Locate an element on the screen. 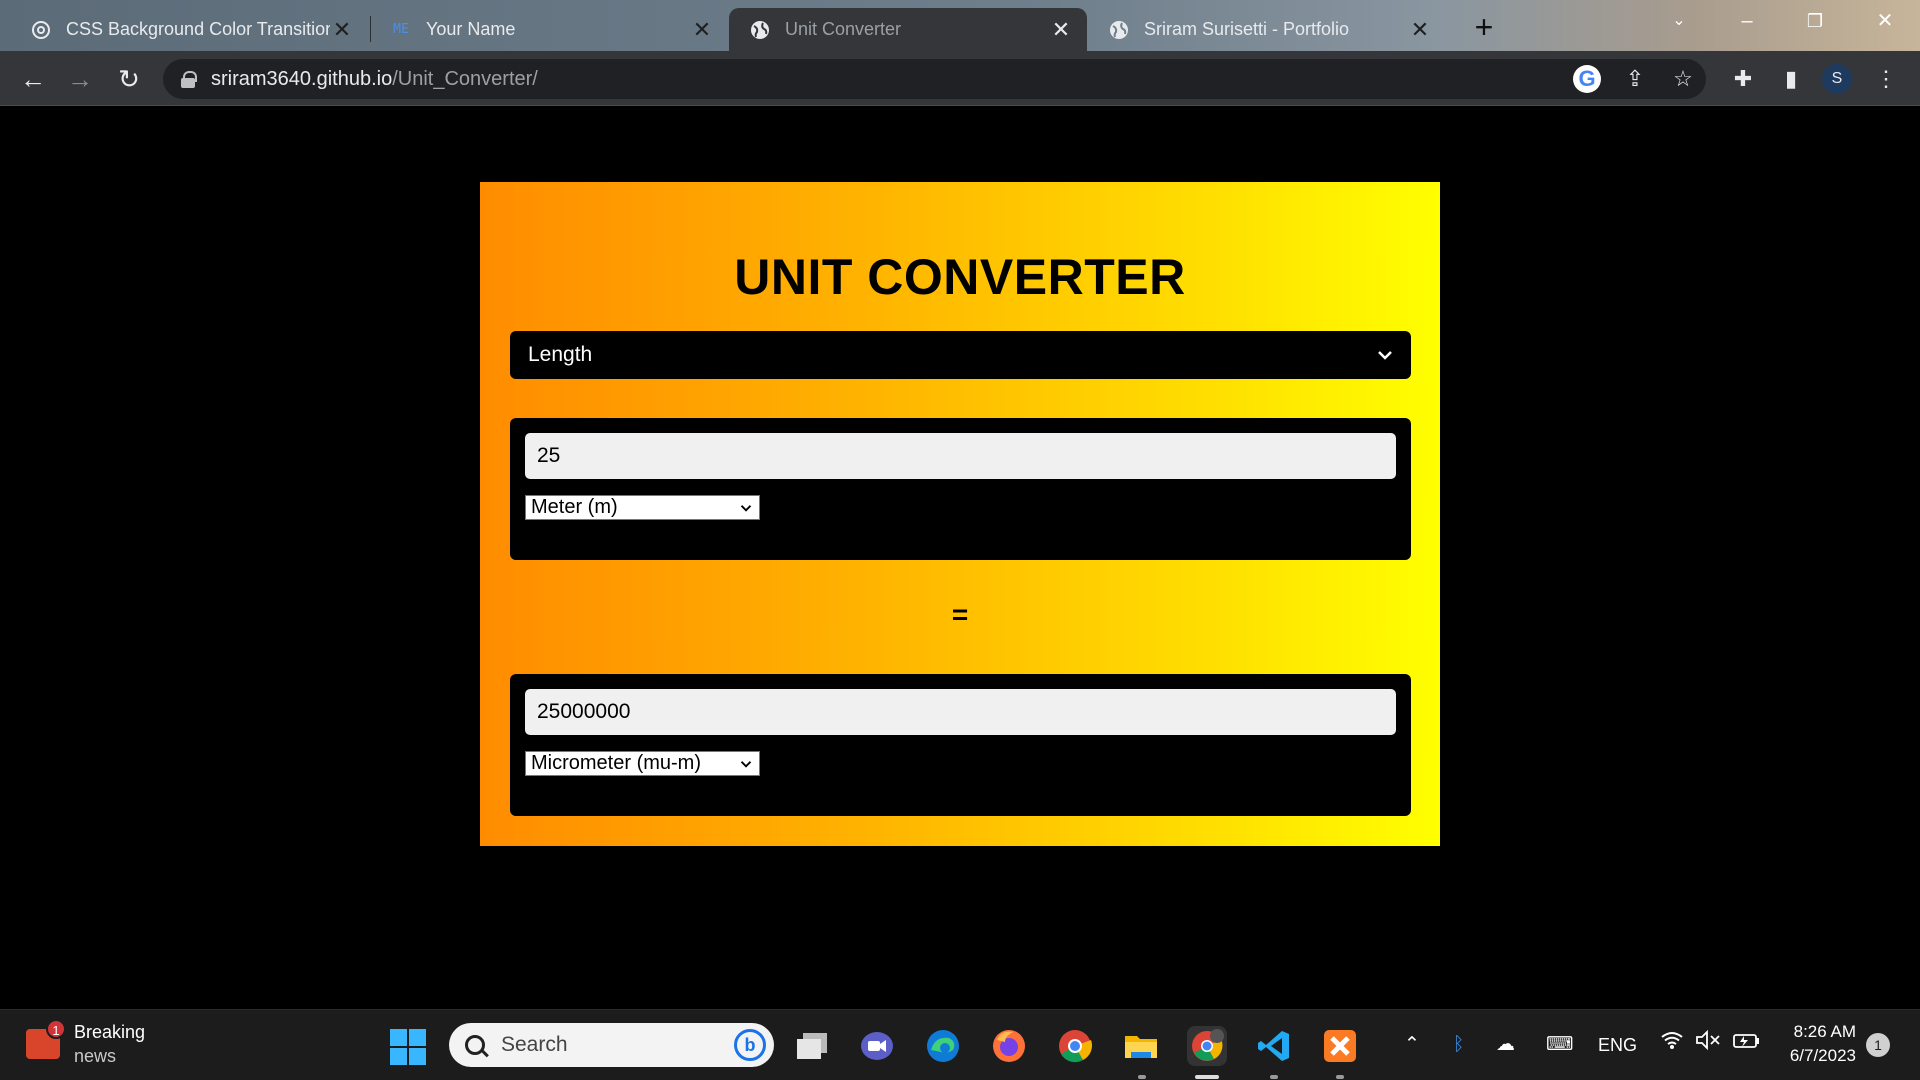  show-hidden-icons: ⌃ is located at coordinates (1412, 1045).